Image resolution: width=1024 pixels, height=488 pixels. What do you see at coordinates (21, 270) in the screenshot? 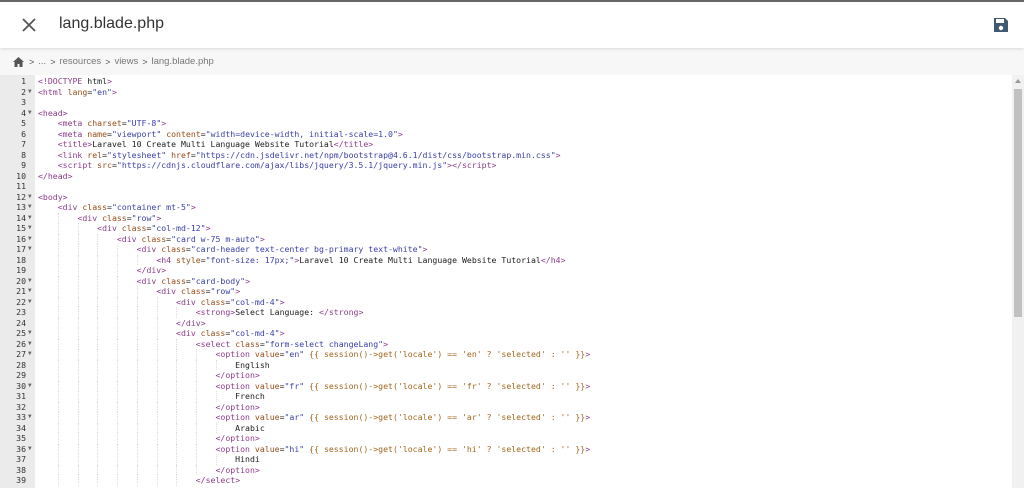
I see `line-number: 19` at bounding box center [21, 270].